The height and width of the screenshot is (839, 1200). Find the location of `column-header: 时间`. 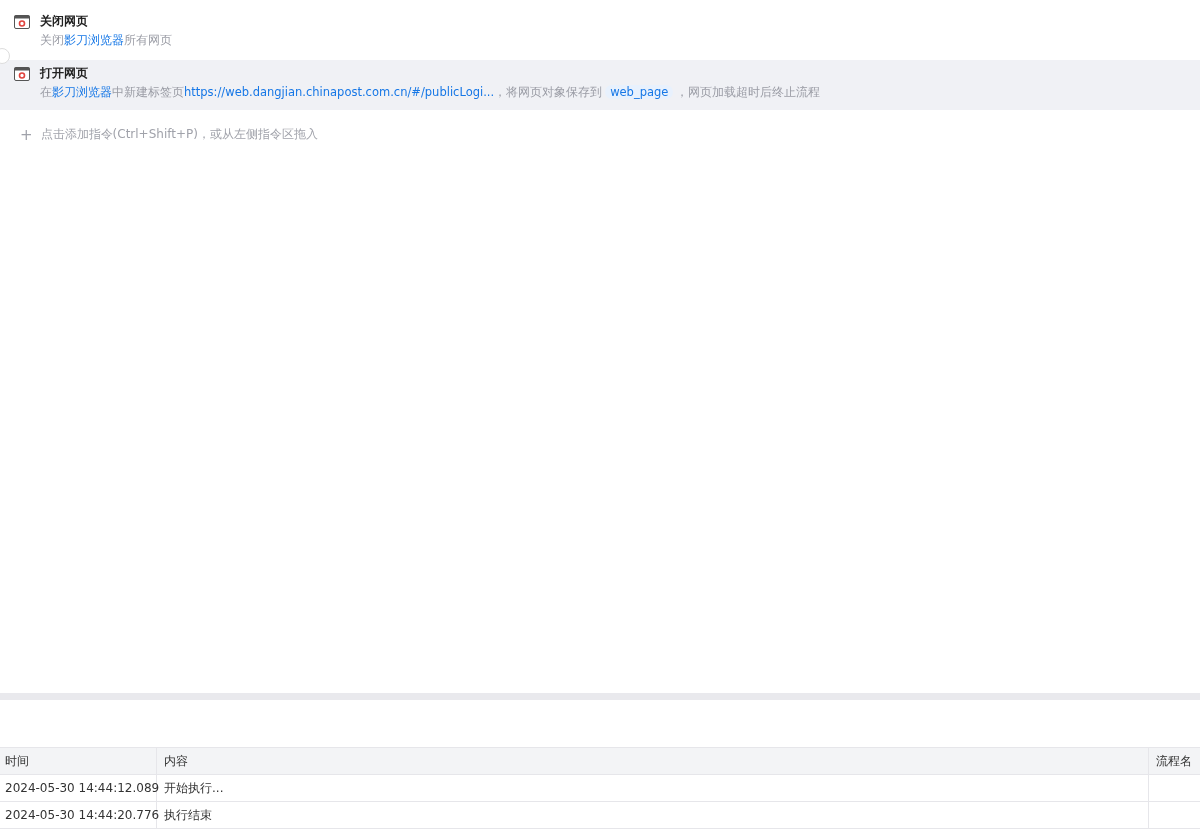

column-header: 时间 is located at coordinates (78, 761).